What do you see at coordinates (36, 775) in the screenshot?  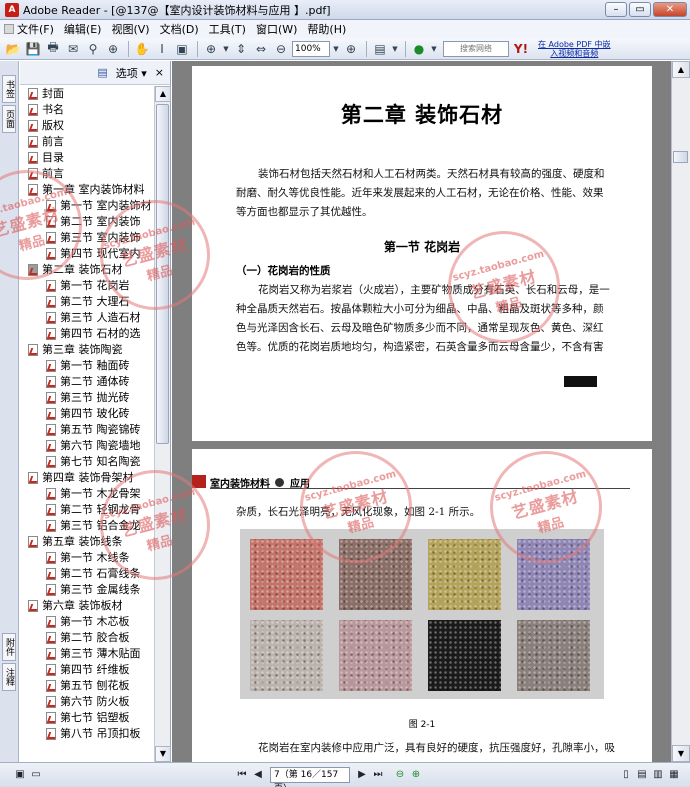 I see `page-properties-icon: ▭` at bounding box center [36, 775].